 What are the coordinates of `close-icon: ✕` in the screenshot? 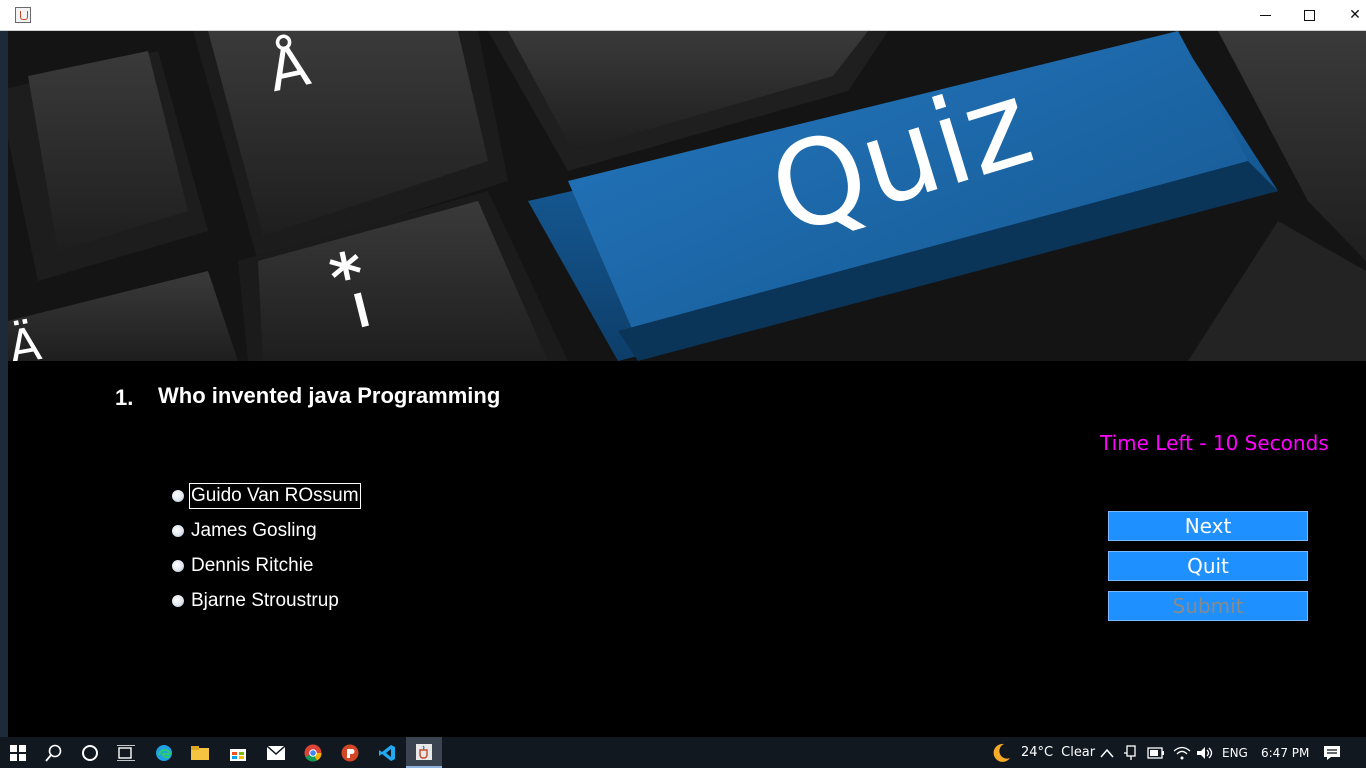 It's located at (1355, 15).